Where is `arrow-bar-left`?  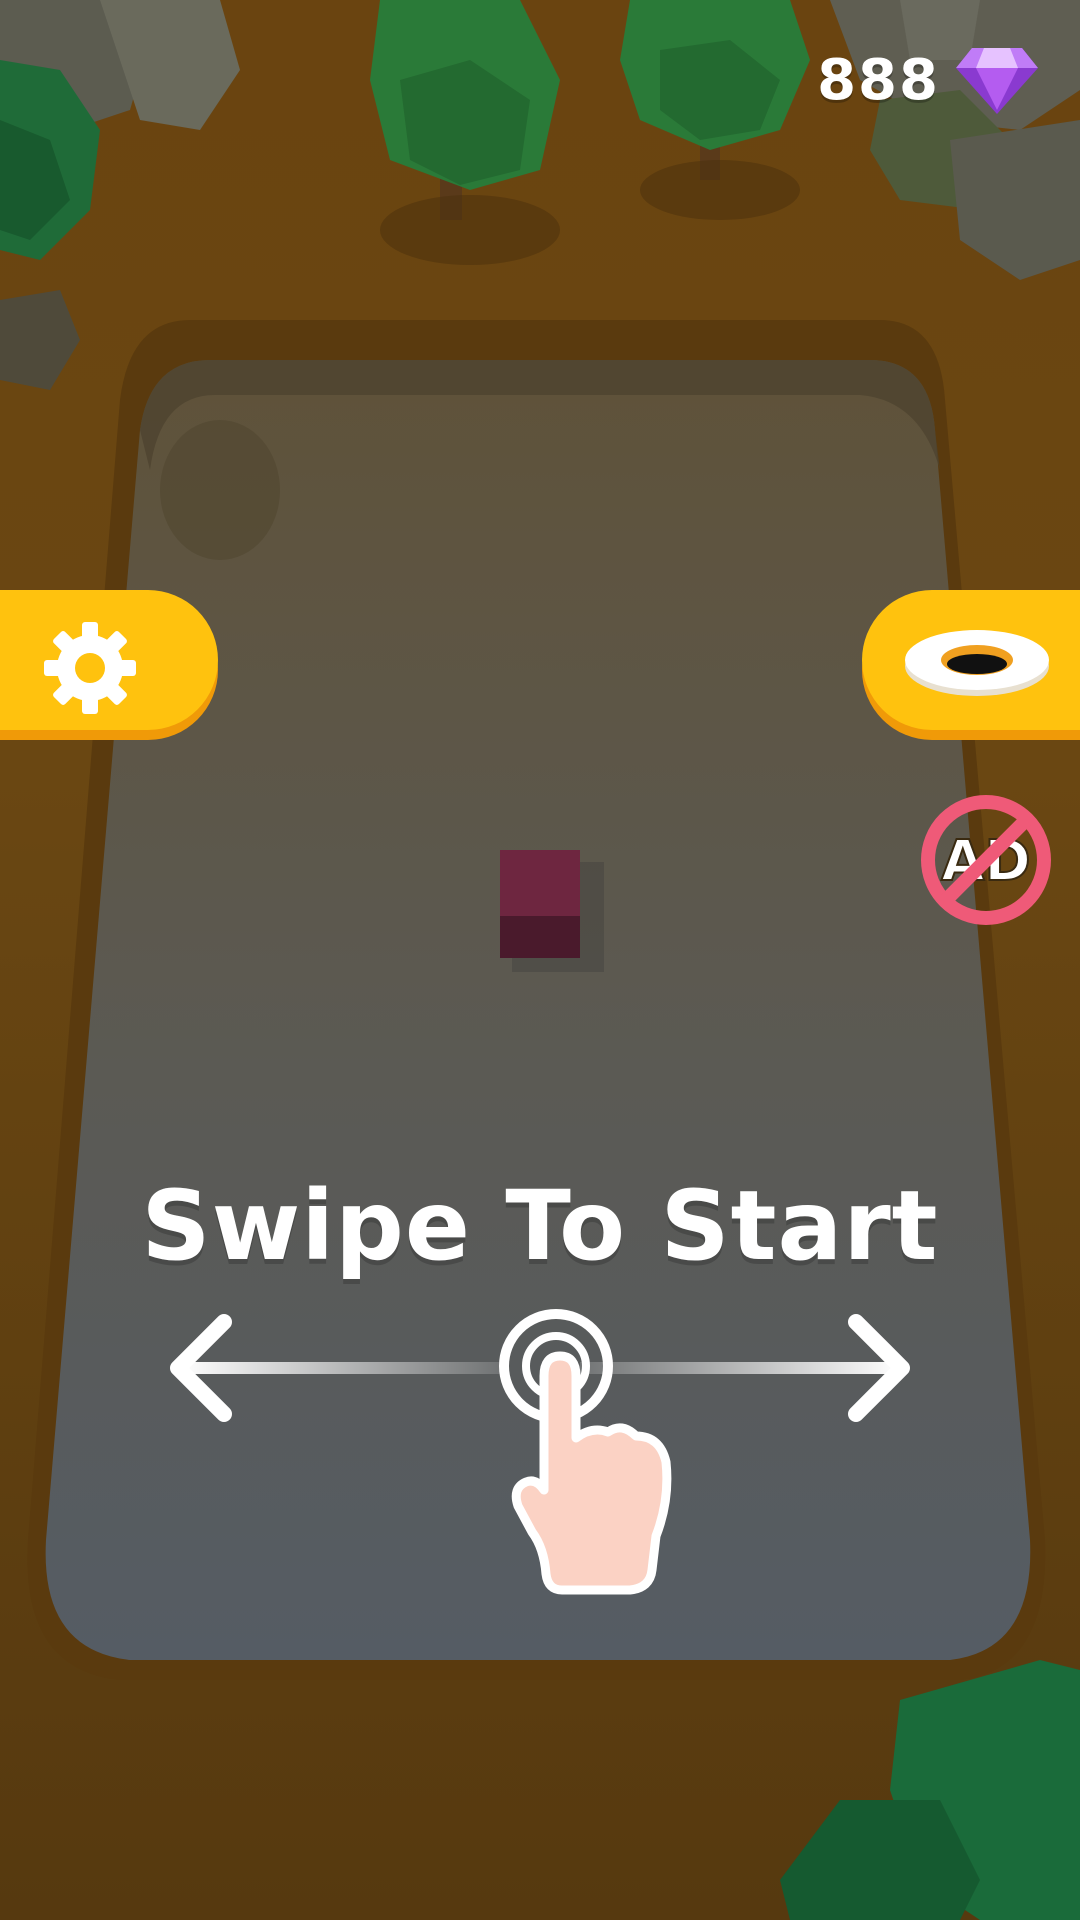
arrow-bar-left is located at coordinates (340, 1368).